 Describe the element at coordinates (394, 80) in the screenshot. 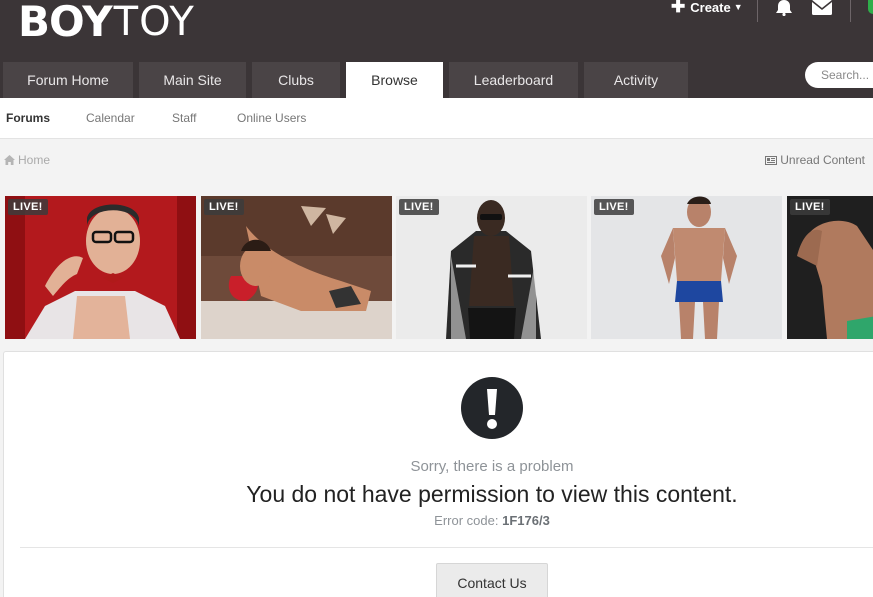

I see `tab-browse: Browse` at that location.